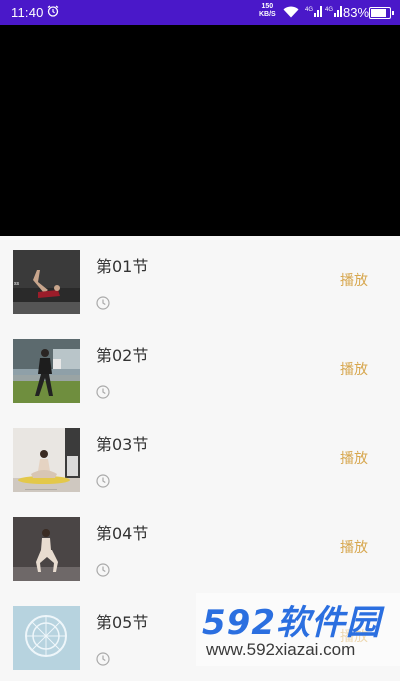 Image resolution: width=400 pixels, height=681 pixels. Describe the element at coordinates (122, 622) in the screenshot. I see `lesson-title: 第05节` at that location.